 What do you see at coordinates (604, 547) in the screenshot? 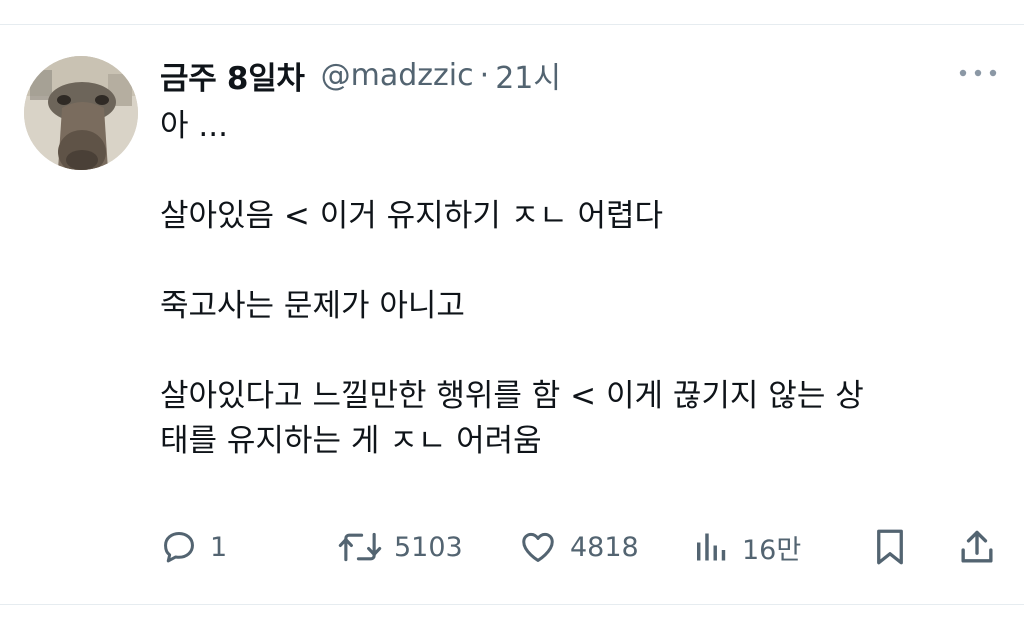
I see `like-count: 4818` at bounding box center [604, 547].